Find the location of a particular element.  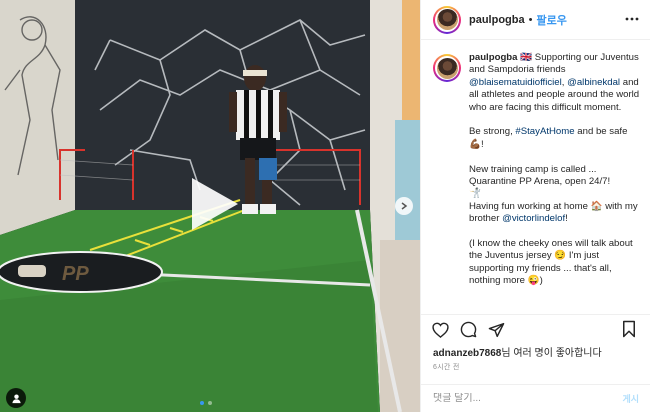

play-button is located at coordinates (214, 204).